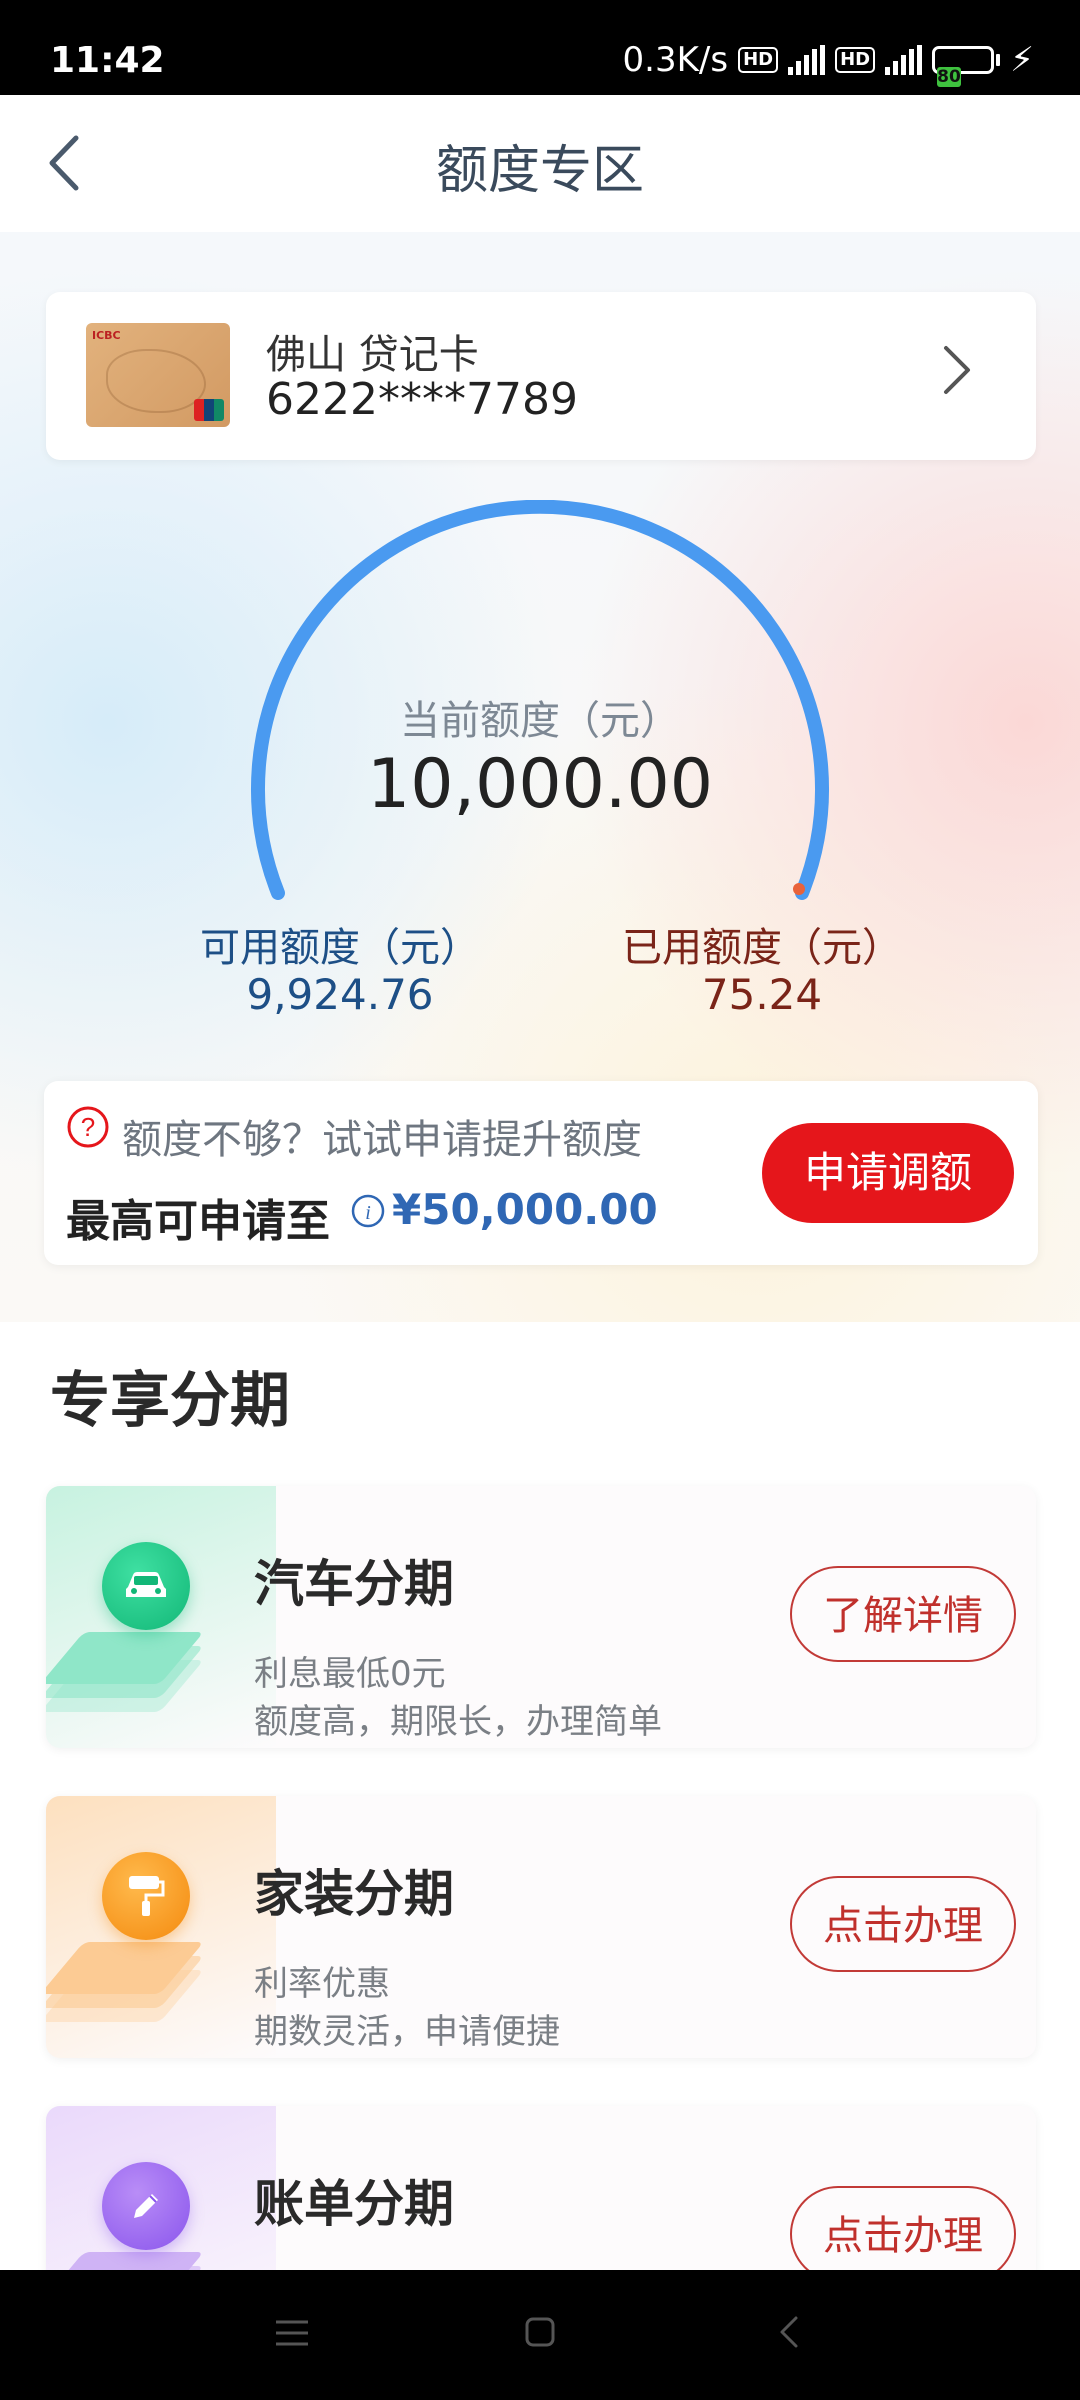  I want to click on installment-title: 账单分期, so click(354, 2204).